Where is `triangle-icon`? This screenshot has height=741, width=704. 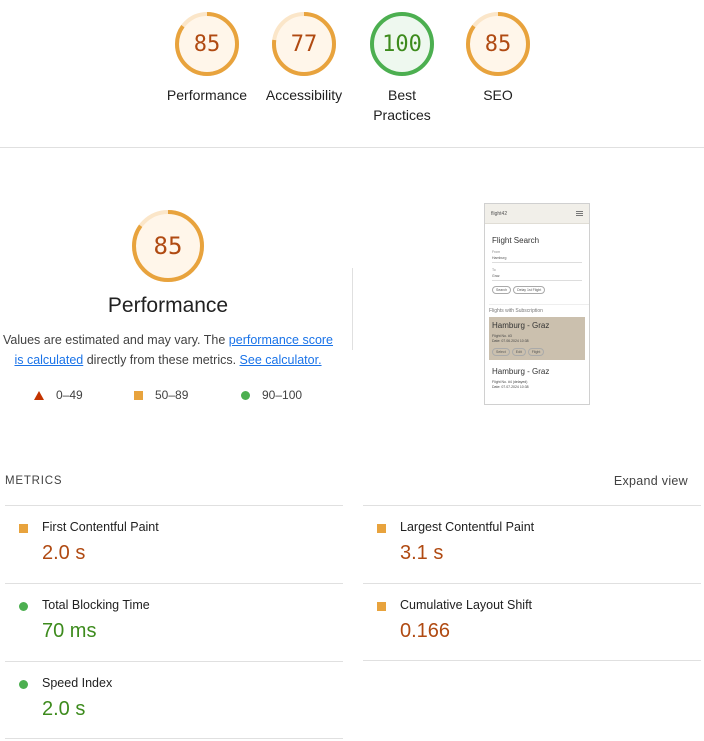
triangle-icon is located at coordinates (39, 395).